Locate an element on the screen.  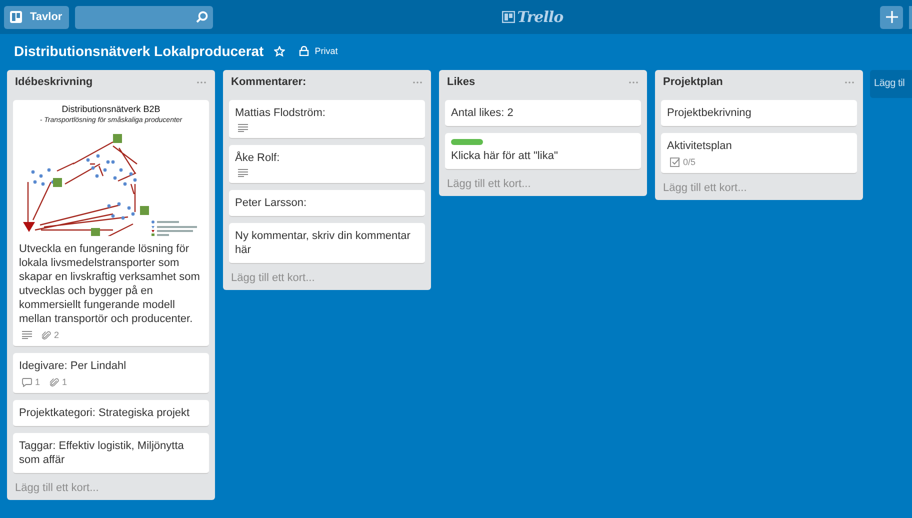
card: Peter Larsson: is located at coordinates (327, 203).